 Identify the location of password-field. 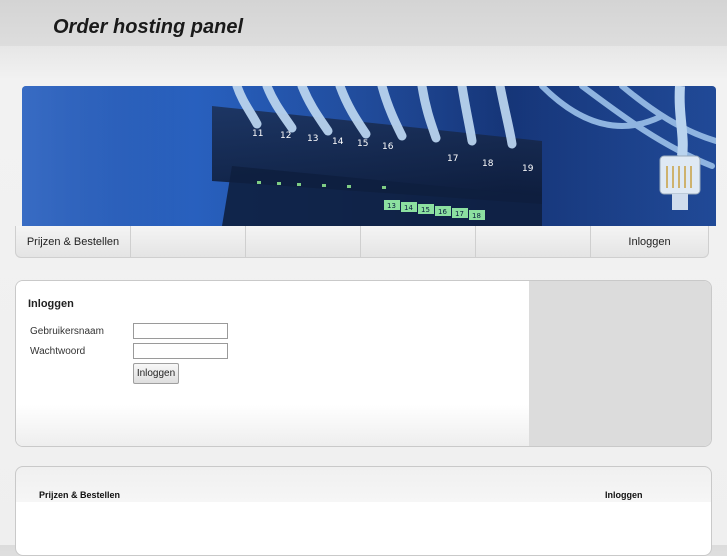
(180, 351).